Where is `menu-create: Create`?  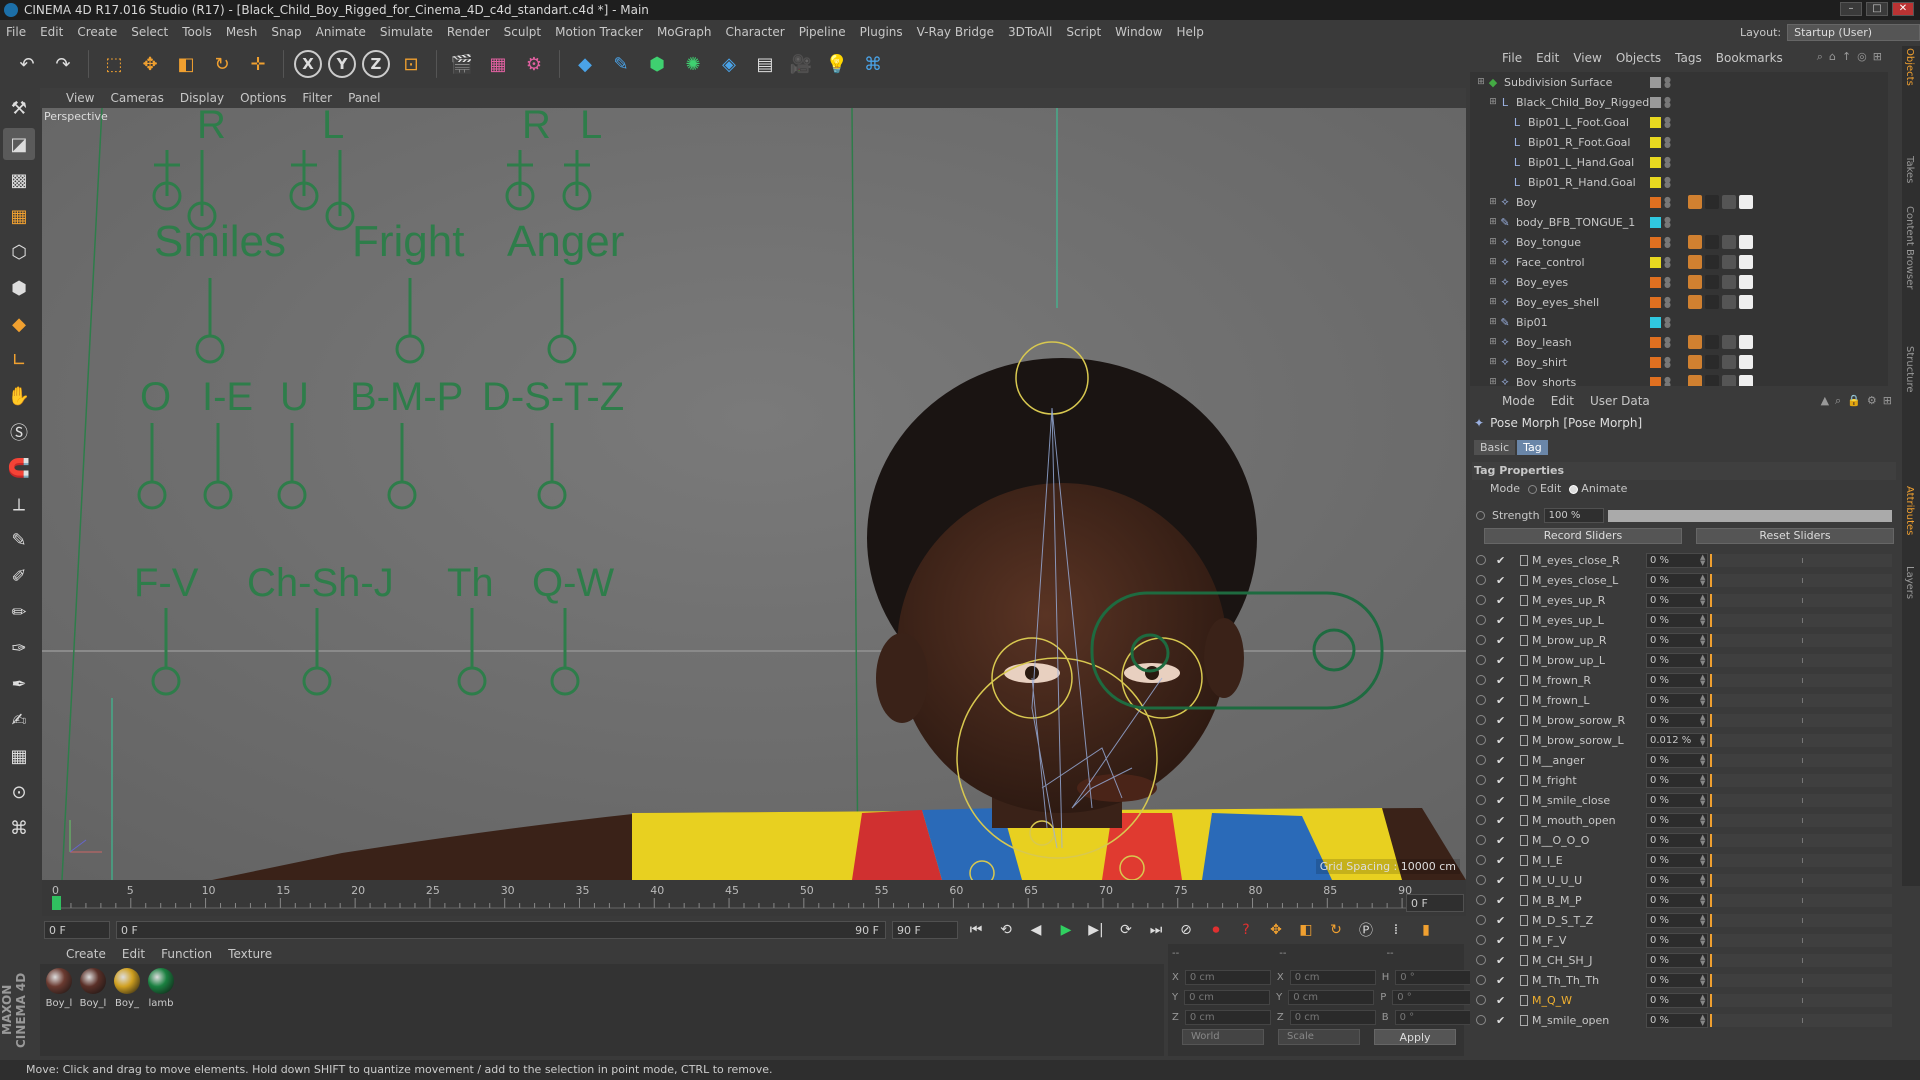 menu-create: Create is located at coordinates (97, 32).